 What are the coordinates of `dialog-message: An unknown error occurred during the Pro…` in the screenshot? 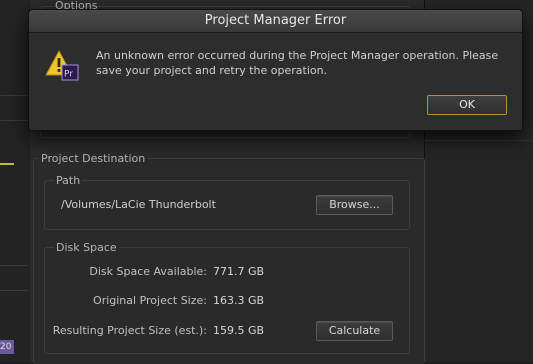 It's located at (297, 63).